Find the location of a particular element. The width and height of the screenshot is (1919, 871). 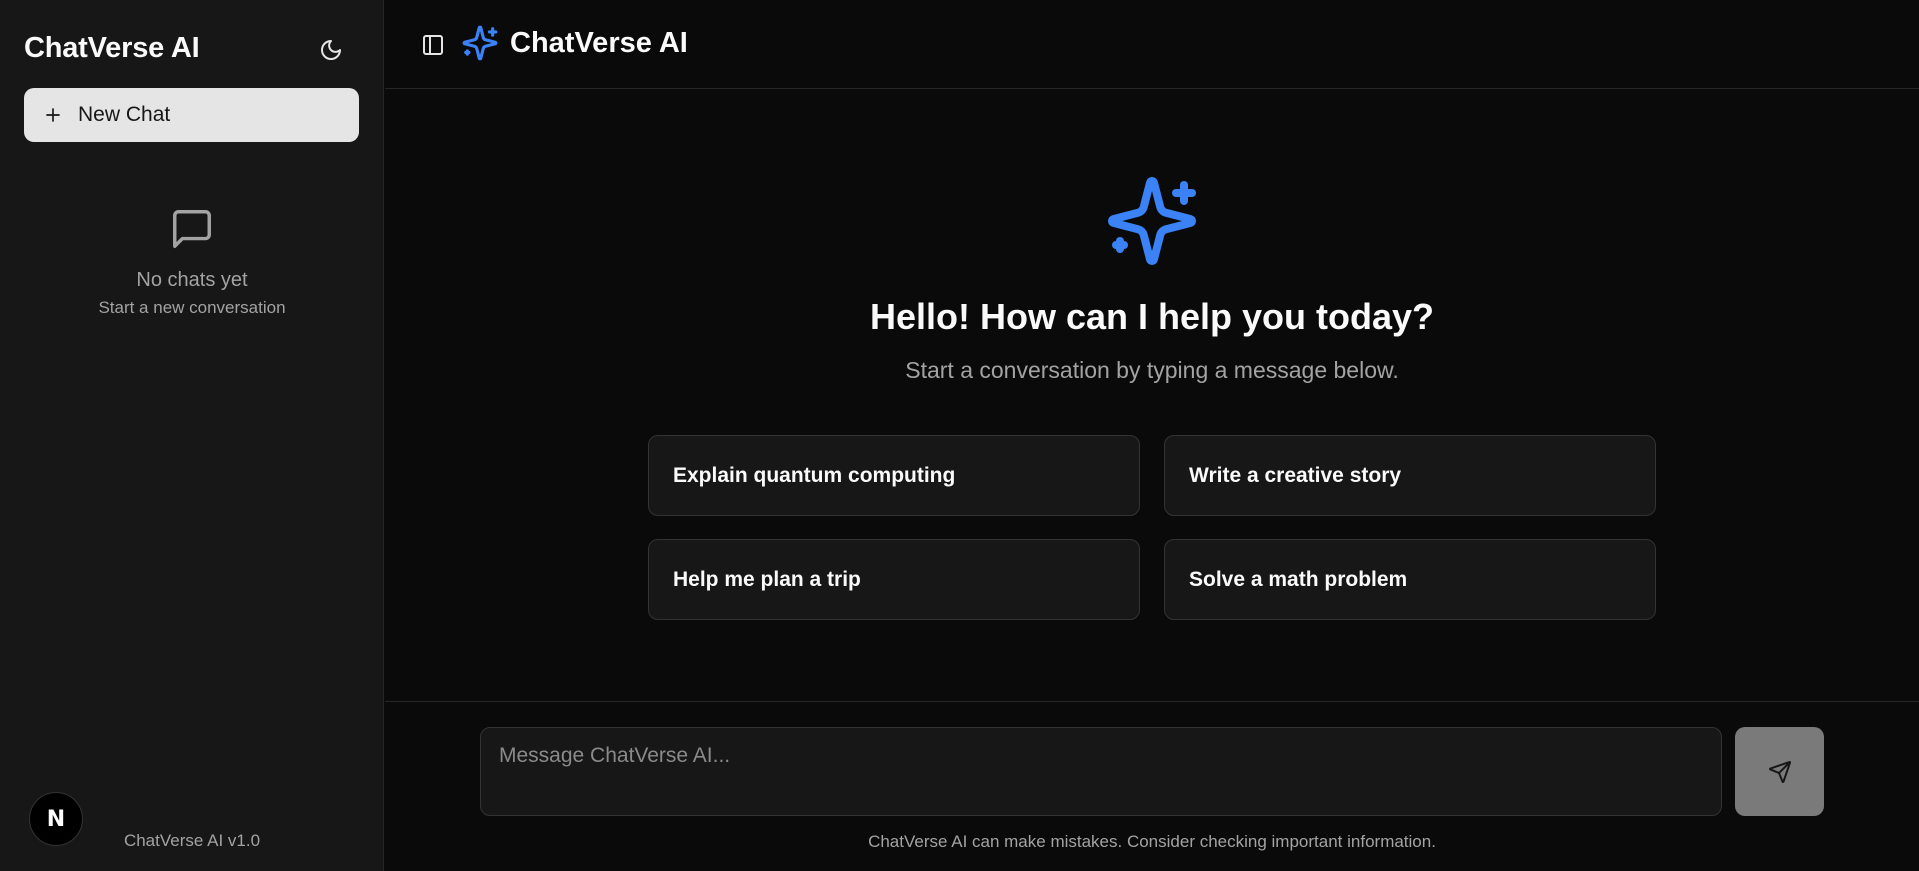

suggestion-label: Explain quantum computing is located at coordinates (814, 475).